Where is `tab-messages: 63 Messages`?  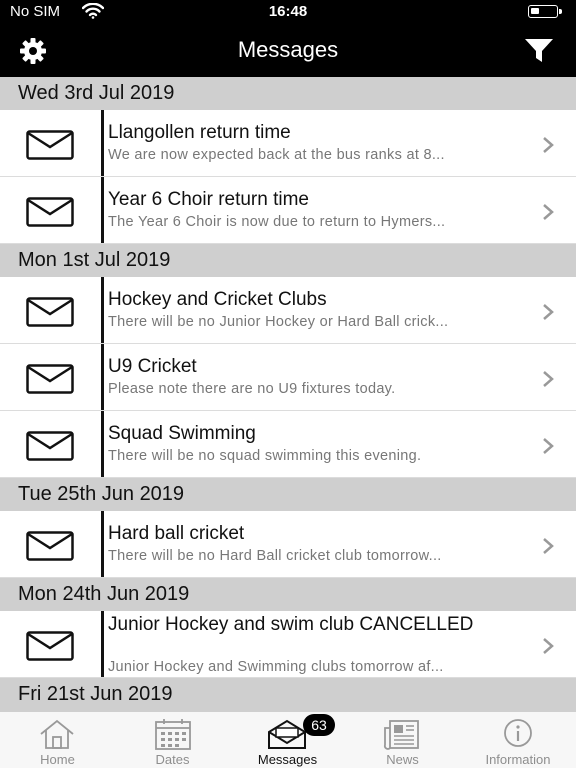 tab-messages: 63 Messages is located at coordinates (287, 740).